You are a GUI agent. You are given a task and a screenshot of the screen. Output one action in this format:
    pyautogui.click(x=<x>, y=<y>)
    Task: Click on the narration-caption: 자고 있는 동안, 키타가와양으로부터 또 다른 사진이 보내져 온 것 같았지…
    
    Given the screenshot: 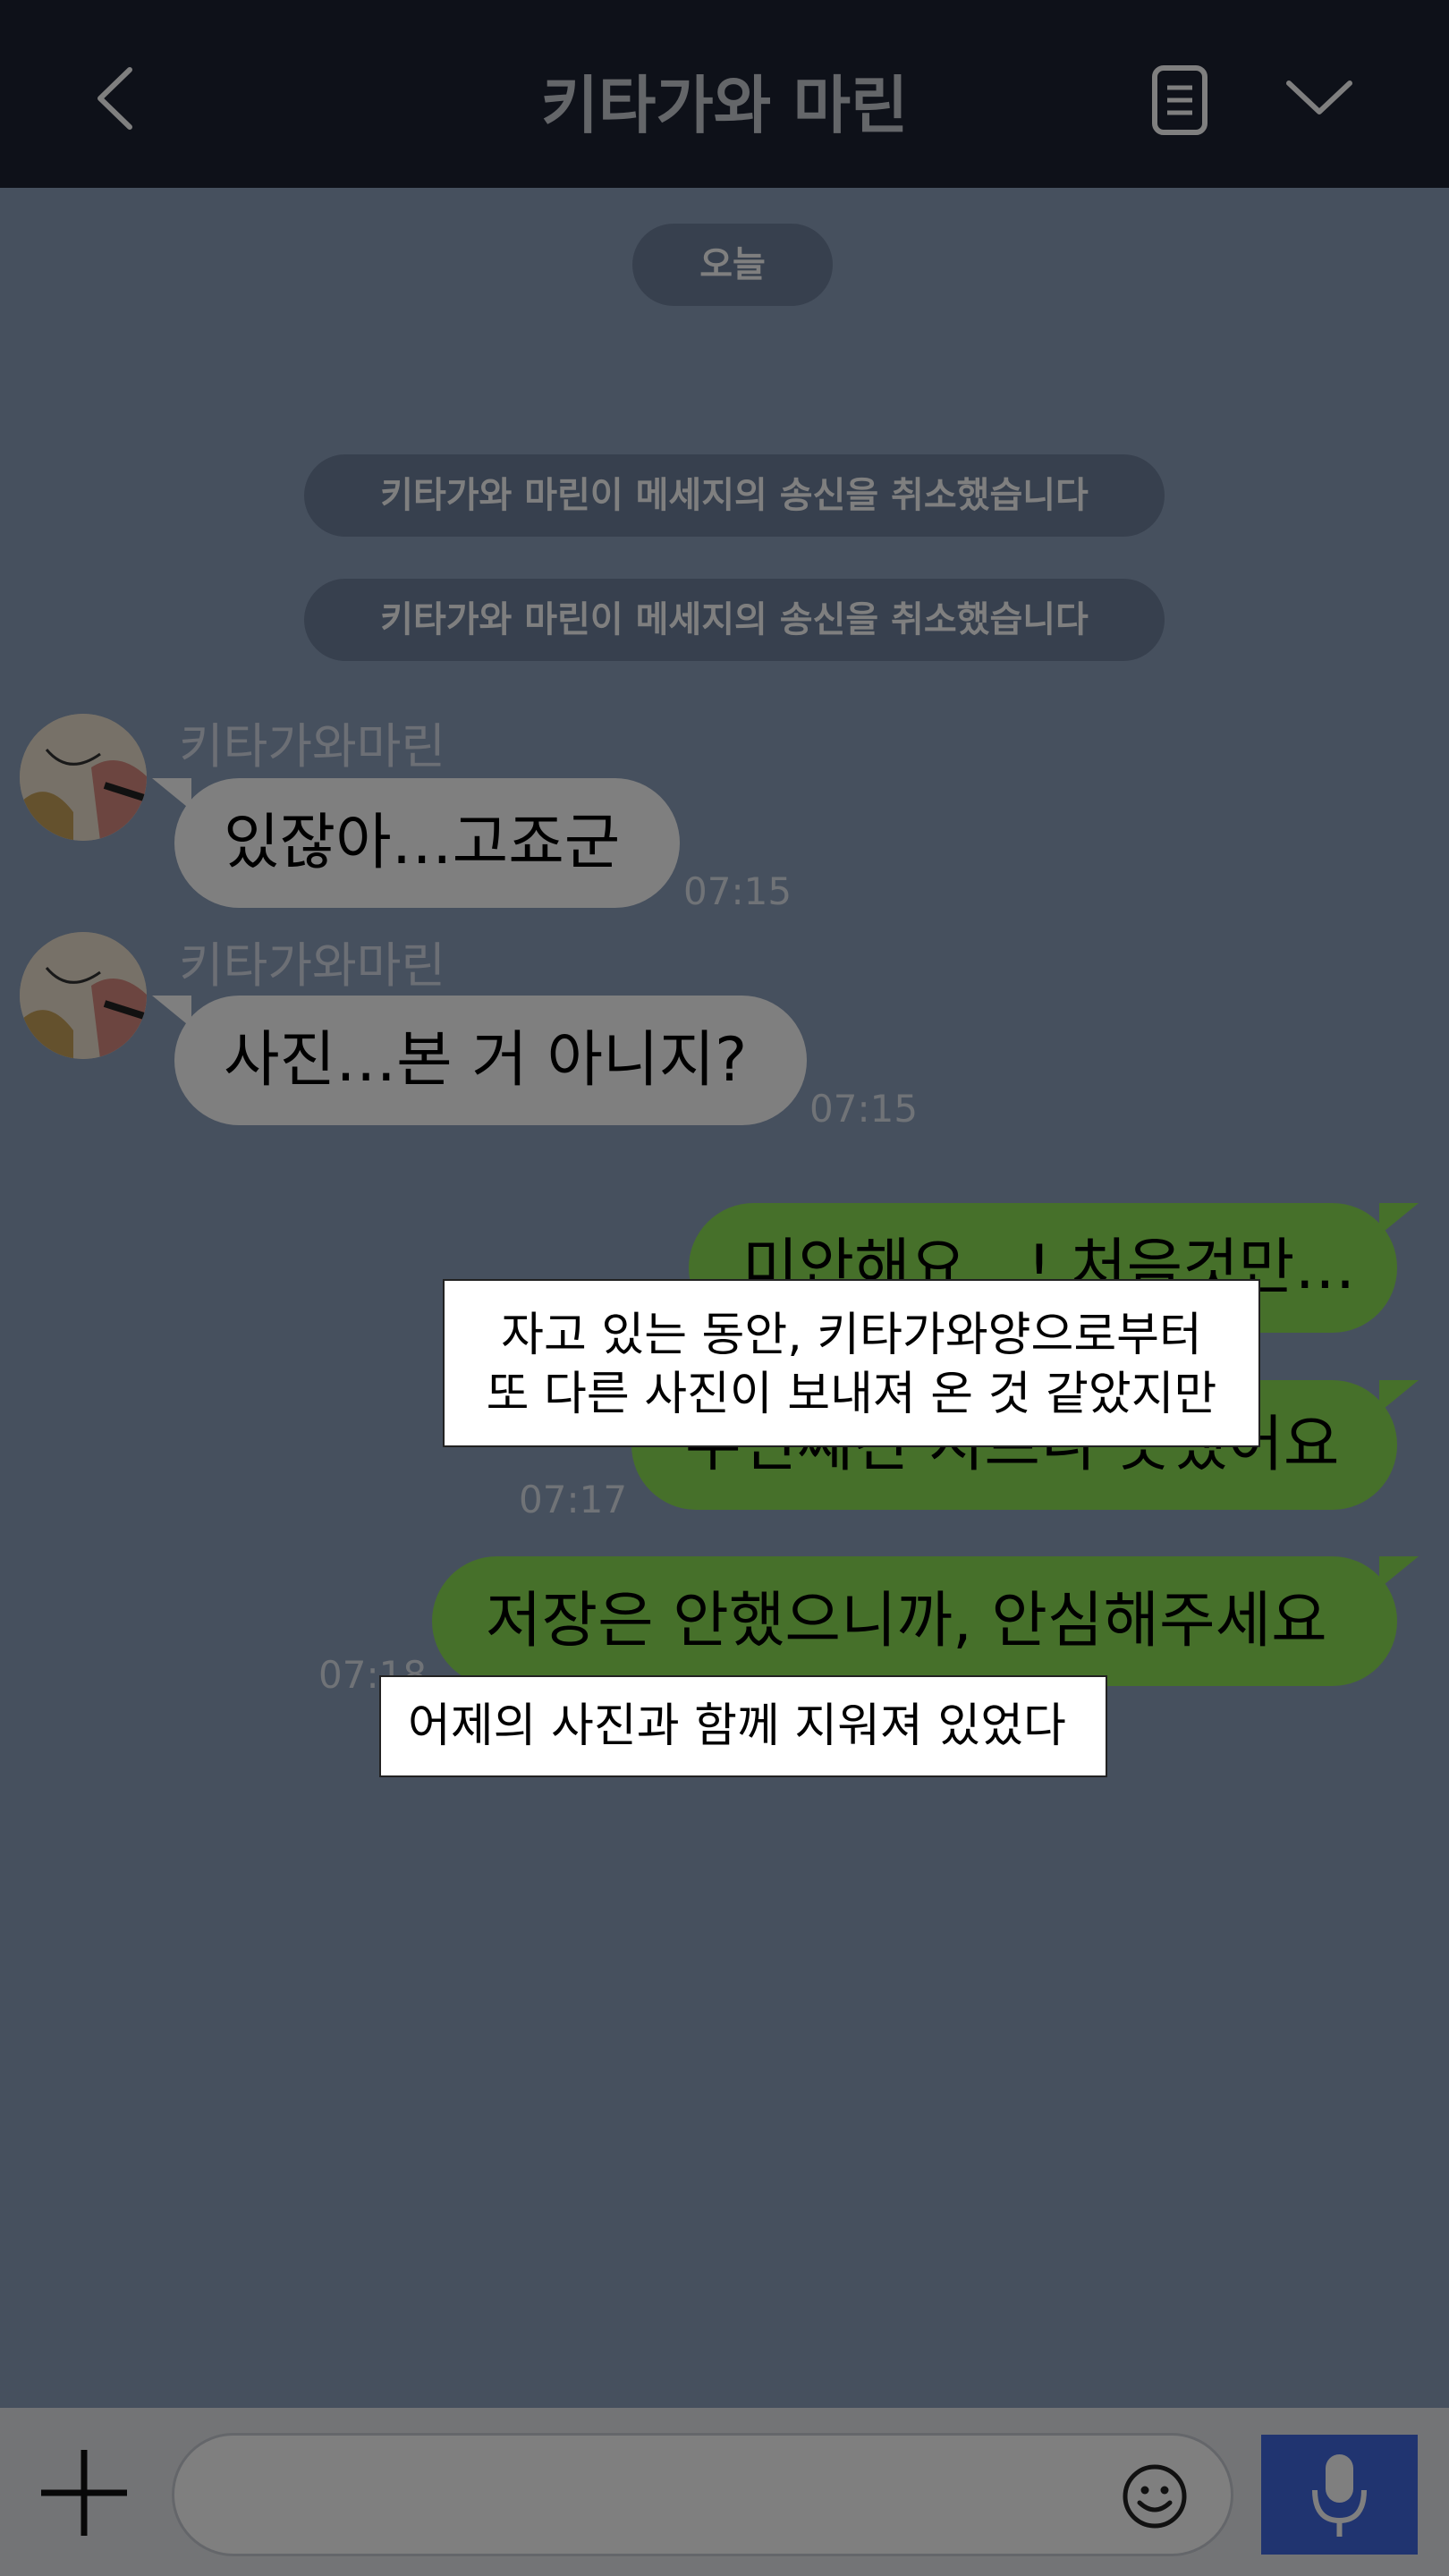 What is the action you would take?
    pyautogui.click(x=851, y=1363)
    